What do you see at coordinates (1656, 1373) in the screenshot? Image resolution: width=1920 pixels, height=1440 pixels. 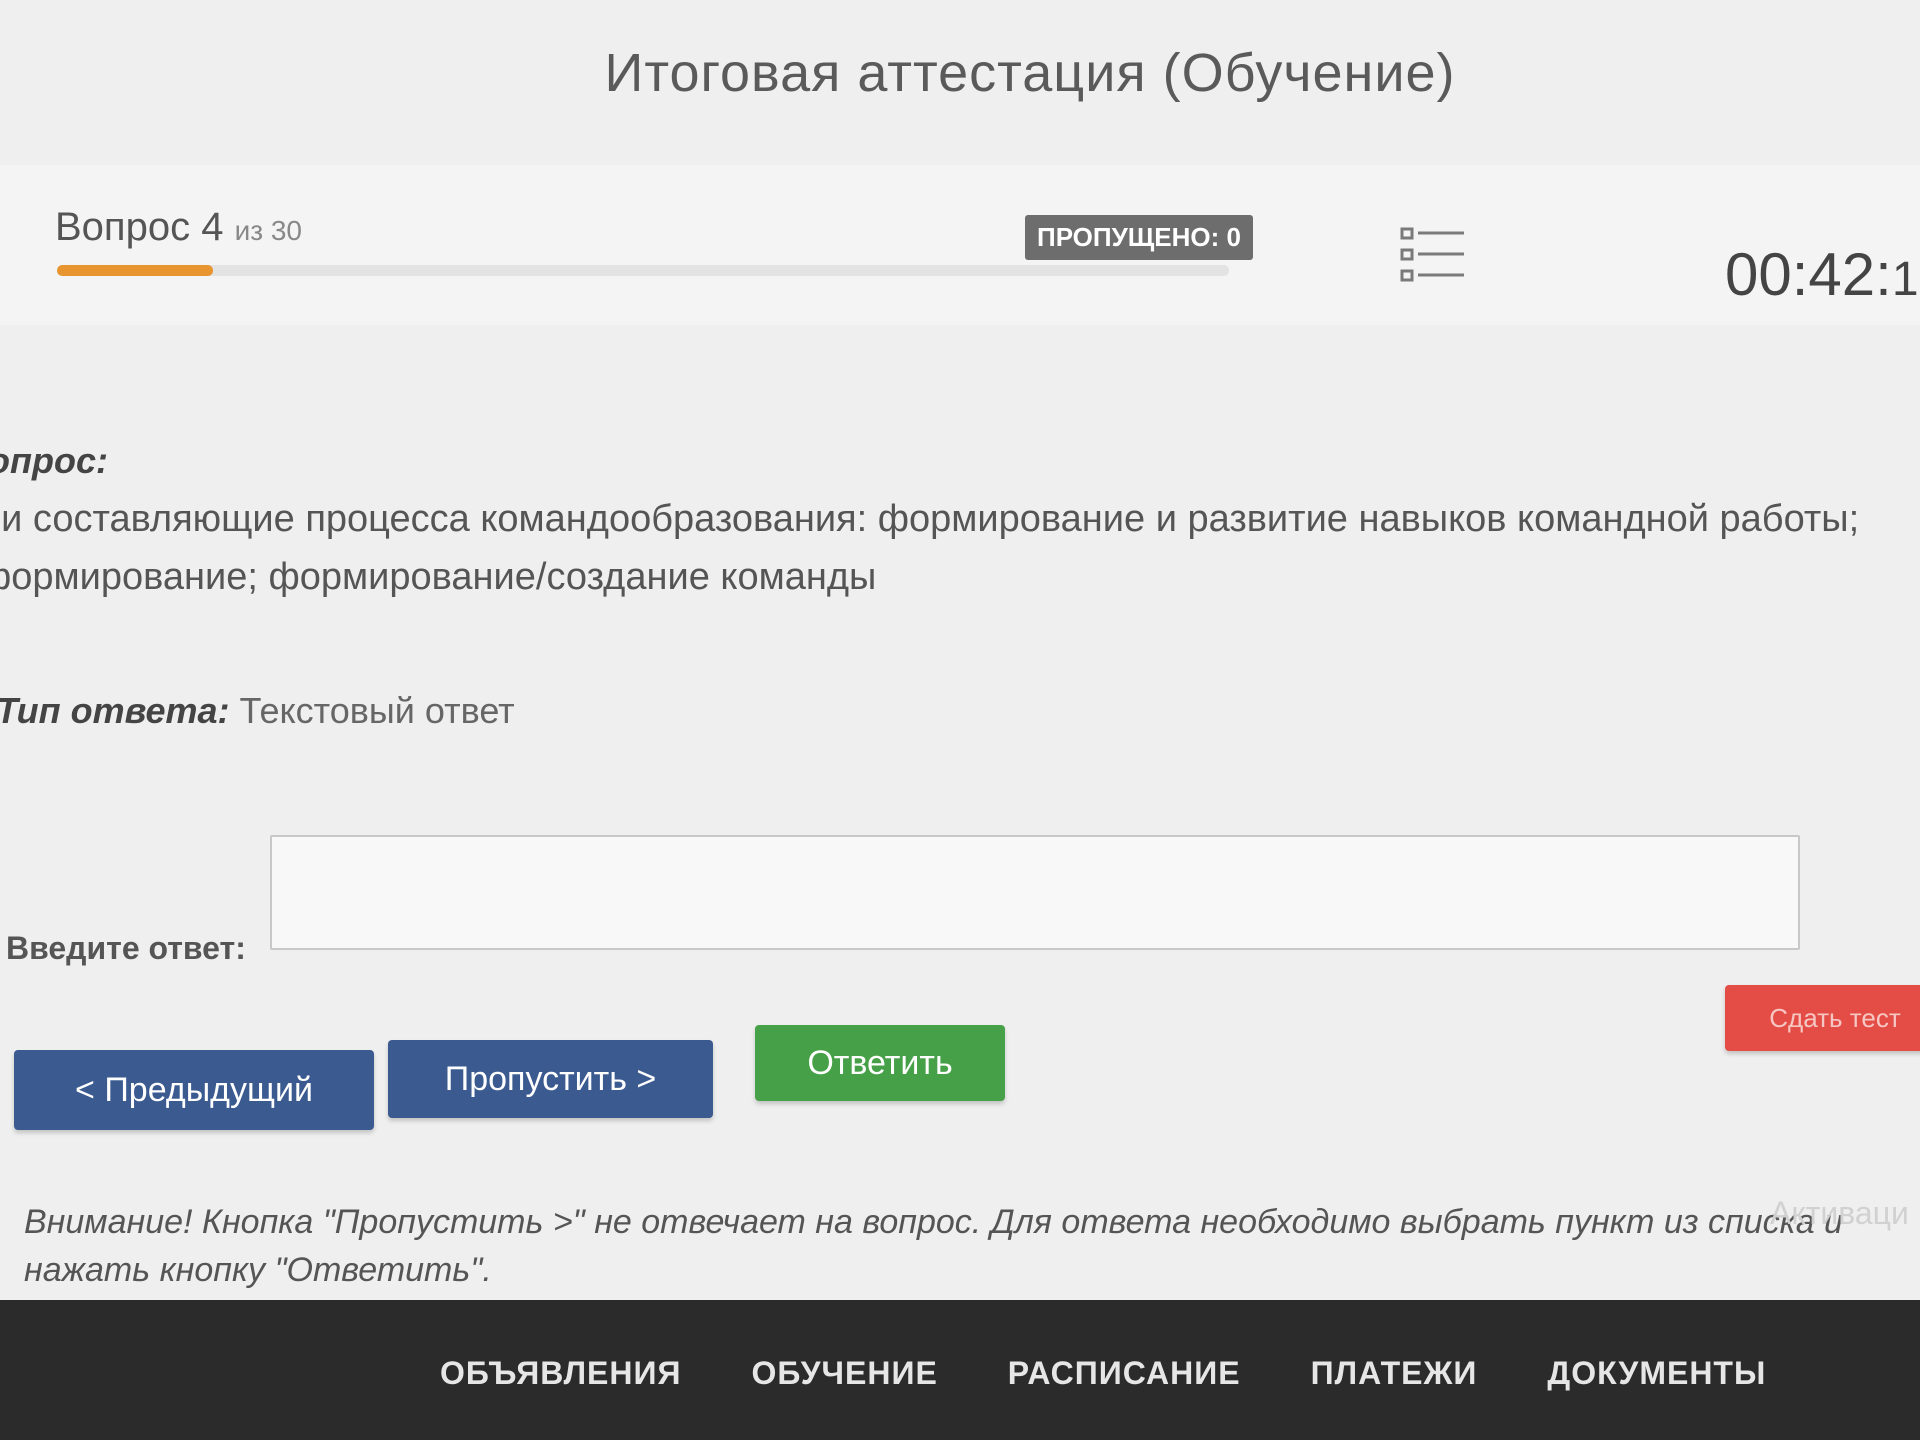 I see `footer-link-documents: ДОКУМЕНТЫ` at bounding box center [1656, 1373].